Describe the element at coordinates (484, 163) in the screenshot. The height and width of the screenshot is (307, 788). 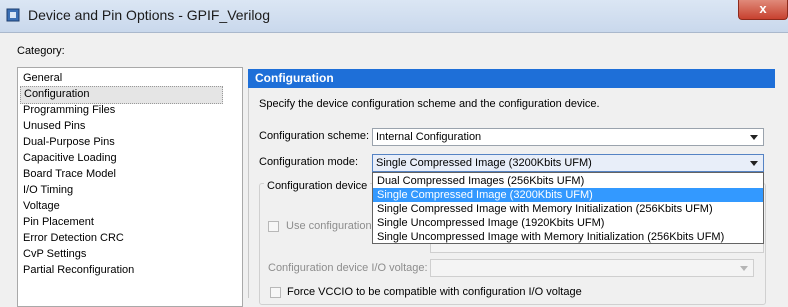
I see `mode-value: Single Compressed Image (3200Kbits UFM)` at that location.